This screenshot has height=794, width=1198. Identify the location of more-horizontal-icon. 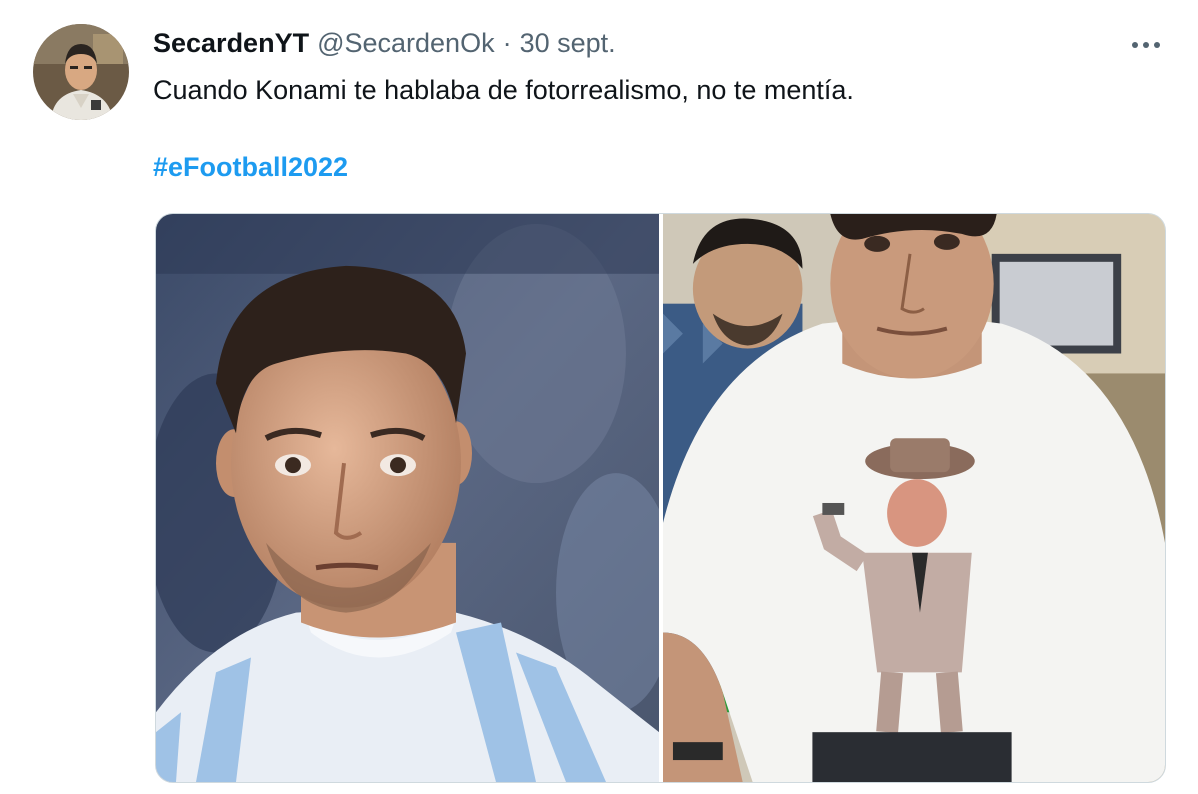
(1146, 45).